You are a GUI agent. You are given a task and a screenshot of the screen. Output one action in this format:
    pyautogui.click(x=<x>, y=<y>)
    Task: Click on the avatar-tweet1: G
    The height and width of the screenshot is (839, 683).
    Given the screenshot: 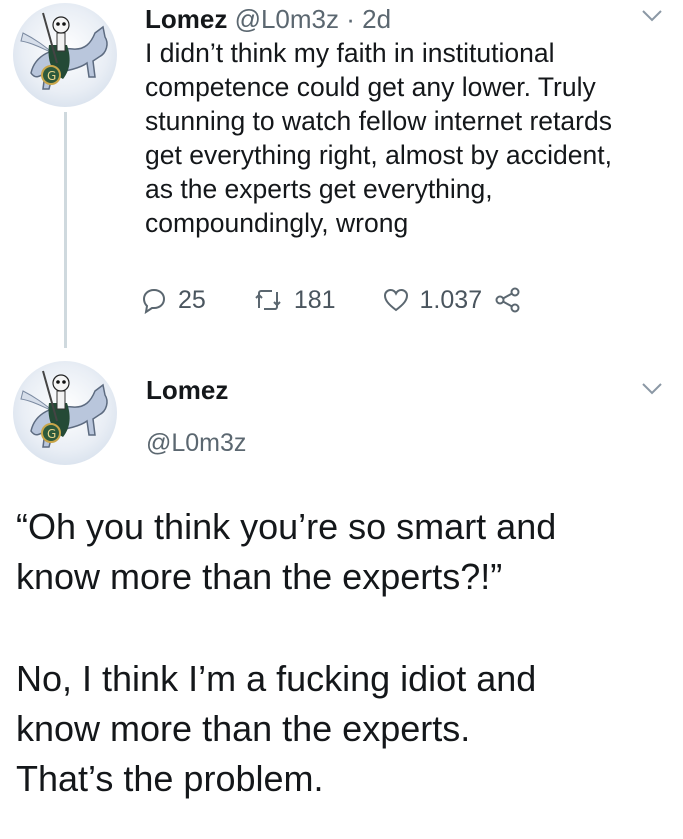 What is the action you would take?
    pyautogui.click(x=65, y=55)
    